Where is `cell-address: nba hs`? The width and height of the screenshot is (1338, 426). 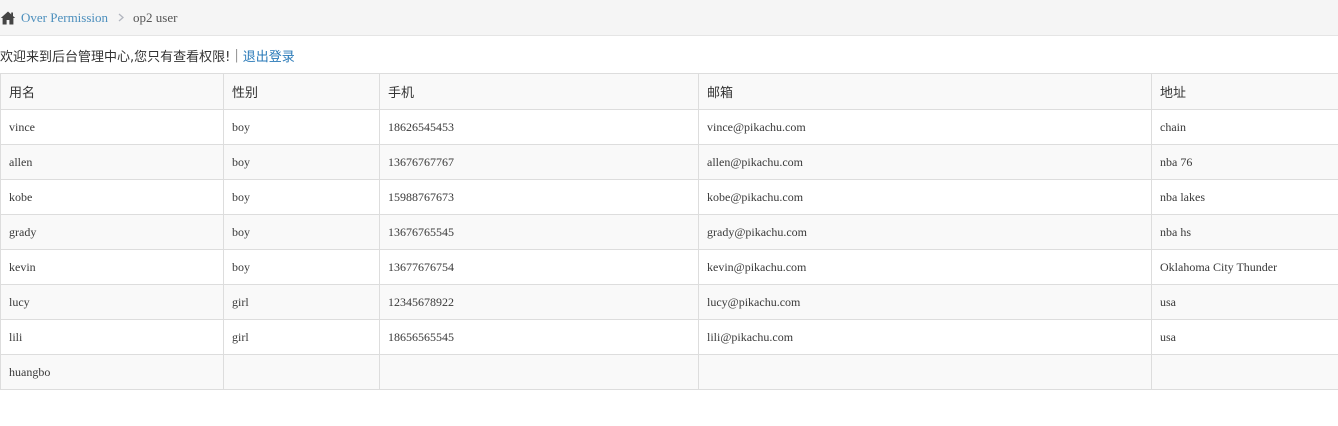 cell-address: nba hs is located at coordinates (1244, 232).